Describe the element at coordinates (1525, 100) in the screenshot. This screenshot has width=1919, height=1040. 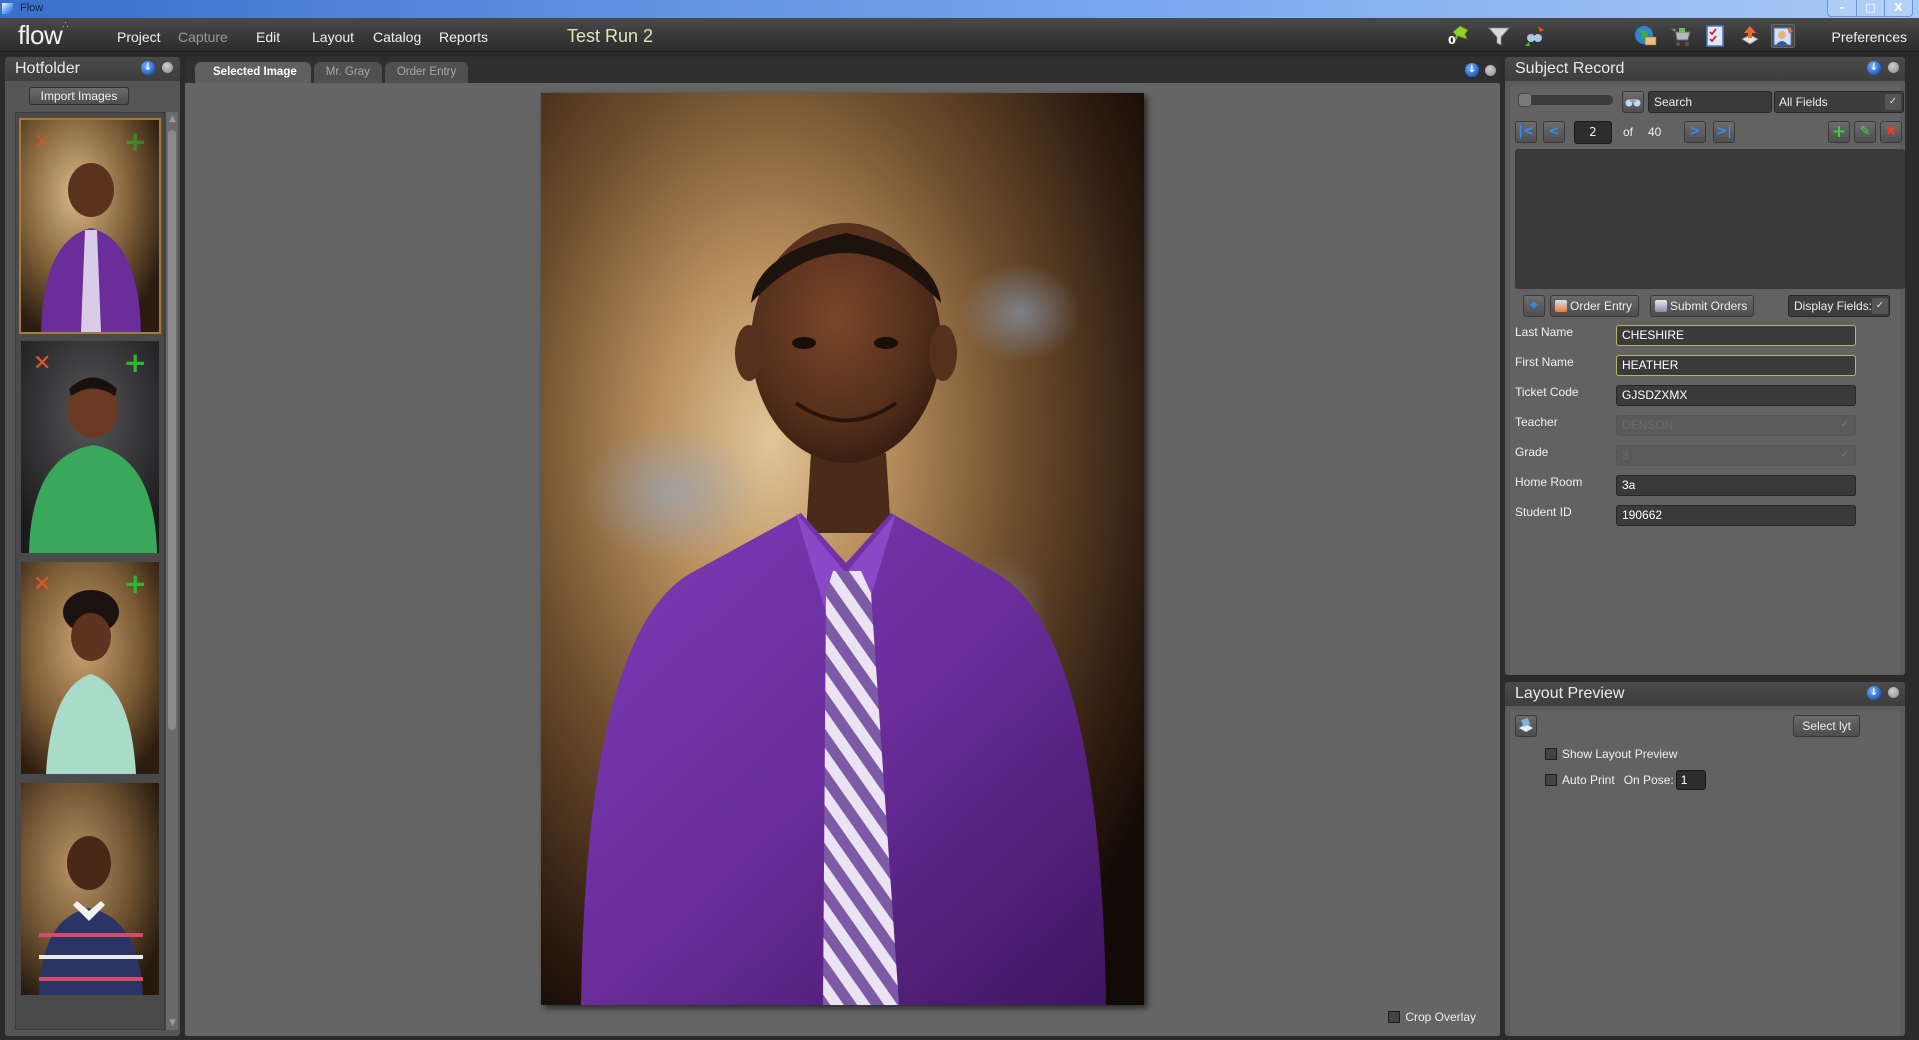
I see `slider-knob` at that location.